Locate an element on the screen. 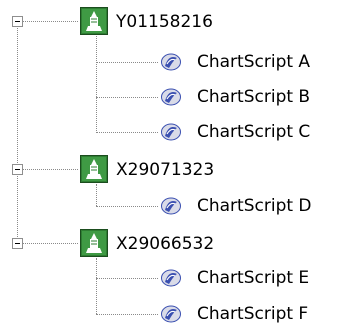 The image size is (338, 328). leaf-label: ChartScript E is located at coordinates (253, 278).